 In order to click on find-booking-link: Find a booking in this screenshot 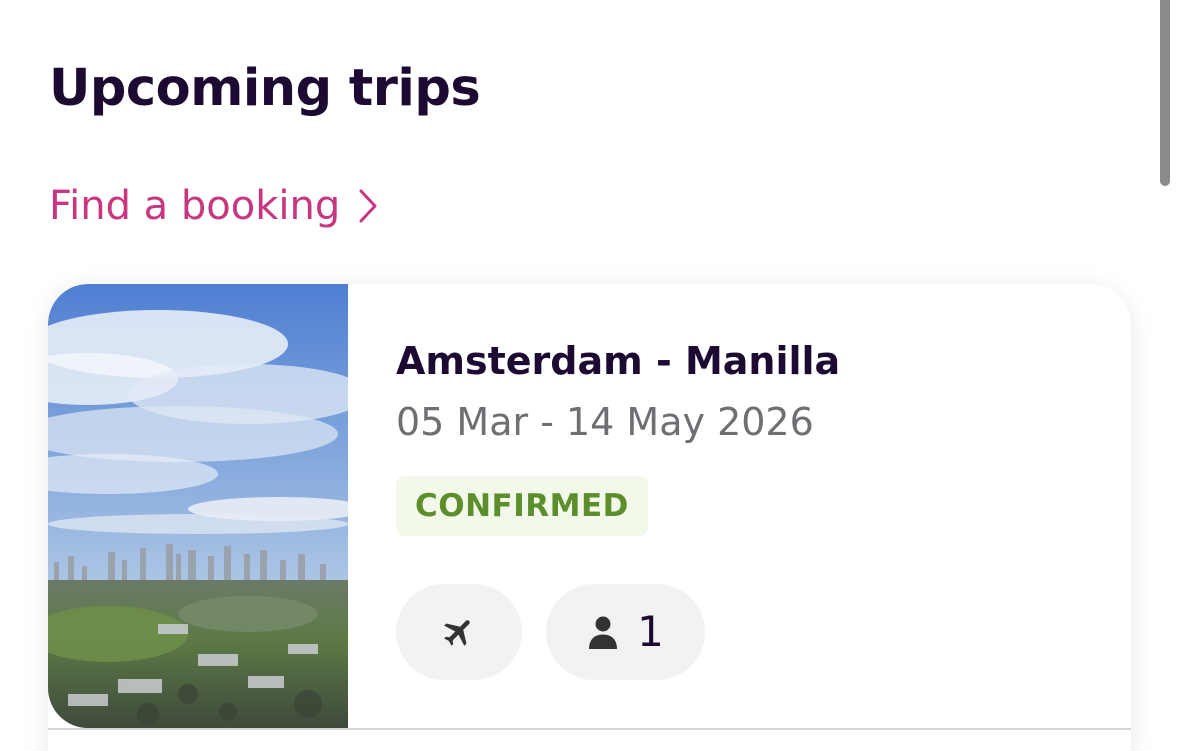, I will do `click(213, 206)`.